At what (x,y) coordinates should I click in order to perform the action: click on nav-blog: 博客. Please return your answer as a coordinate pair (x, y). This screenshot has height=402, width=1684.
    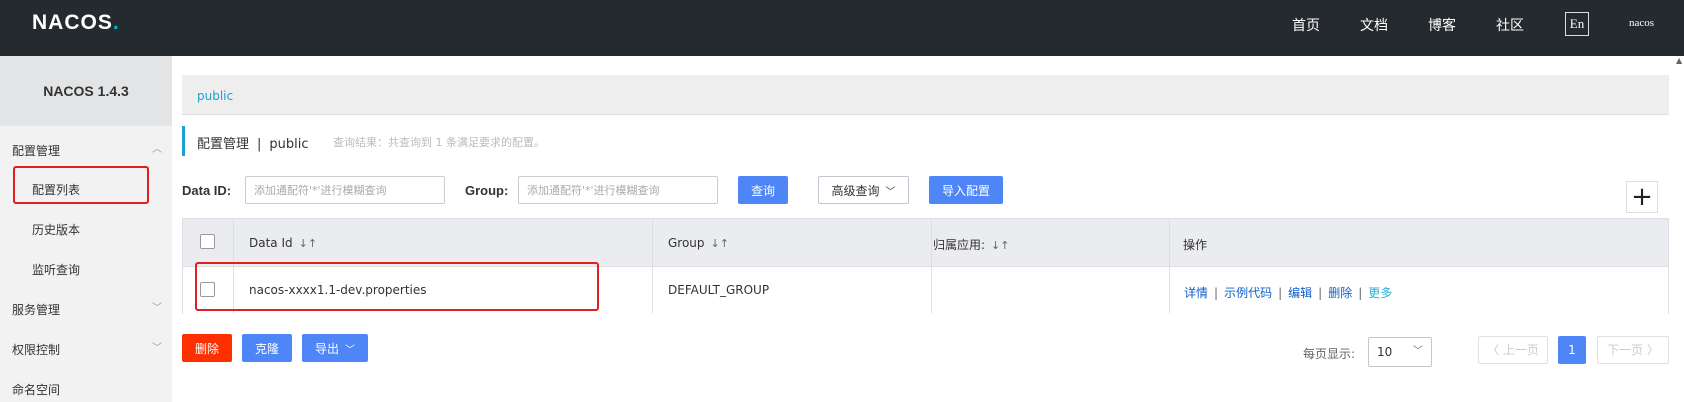
    Looking at the image, I should click on (1442, 25).